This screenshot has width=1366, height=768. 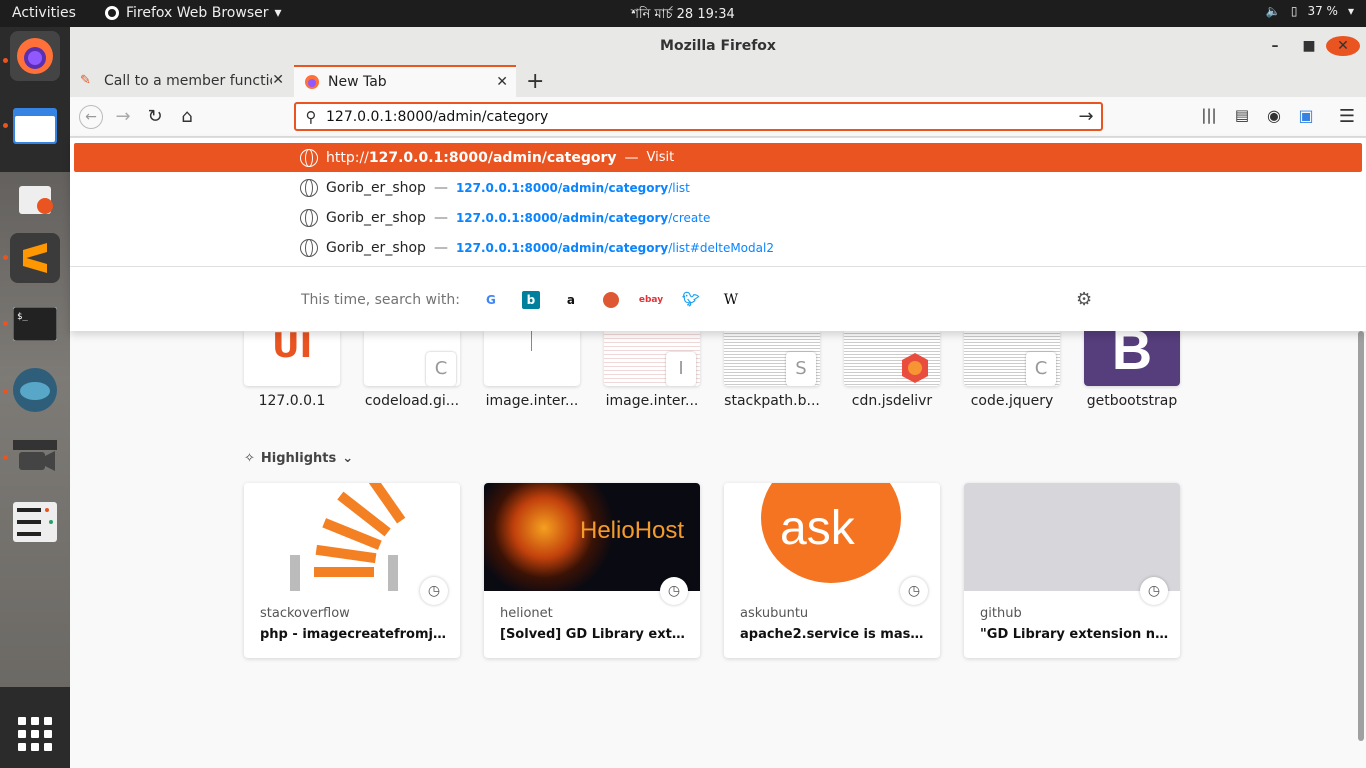 What do you see at coordinates (35, 456) in the screenshot?
I see `dock-video-recorder` at bounding box center [35, 456].